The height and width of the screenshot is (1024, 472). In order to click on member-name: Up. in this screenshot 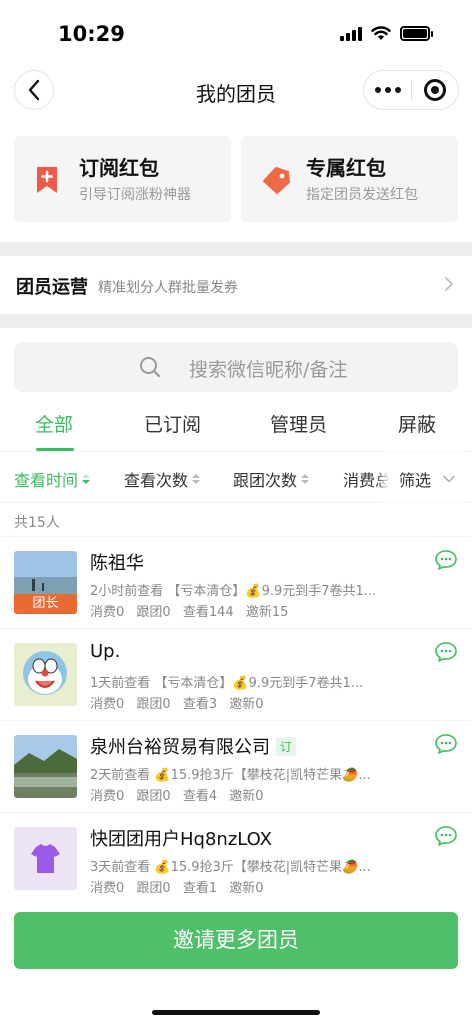, I will do `click(105, 651)`.